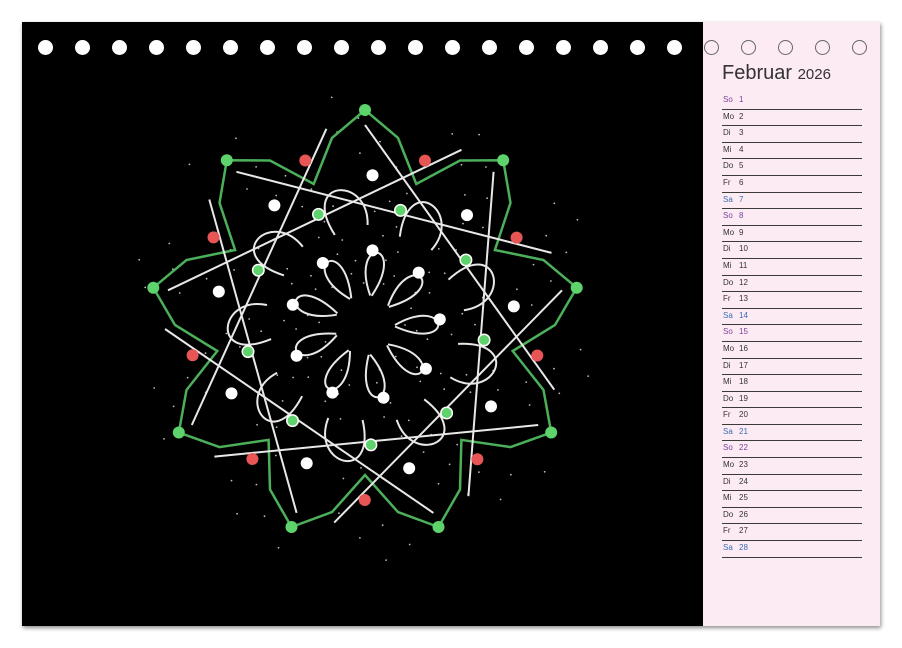 The image size is (902, 648). What do you see at coordinates (741, 232) in the screenshot?
I see `day-number: 9` at bounding box center [741, 232].